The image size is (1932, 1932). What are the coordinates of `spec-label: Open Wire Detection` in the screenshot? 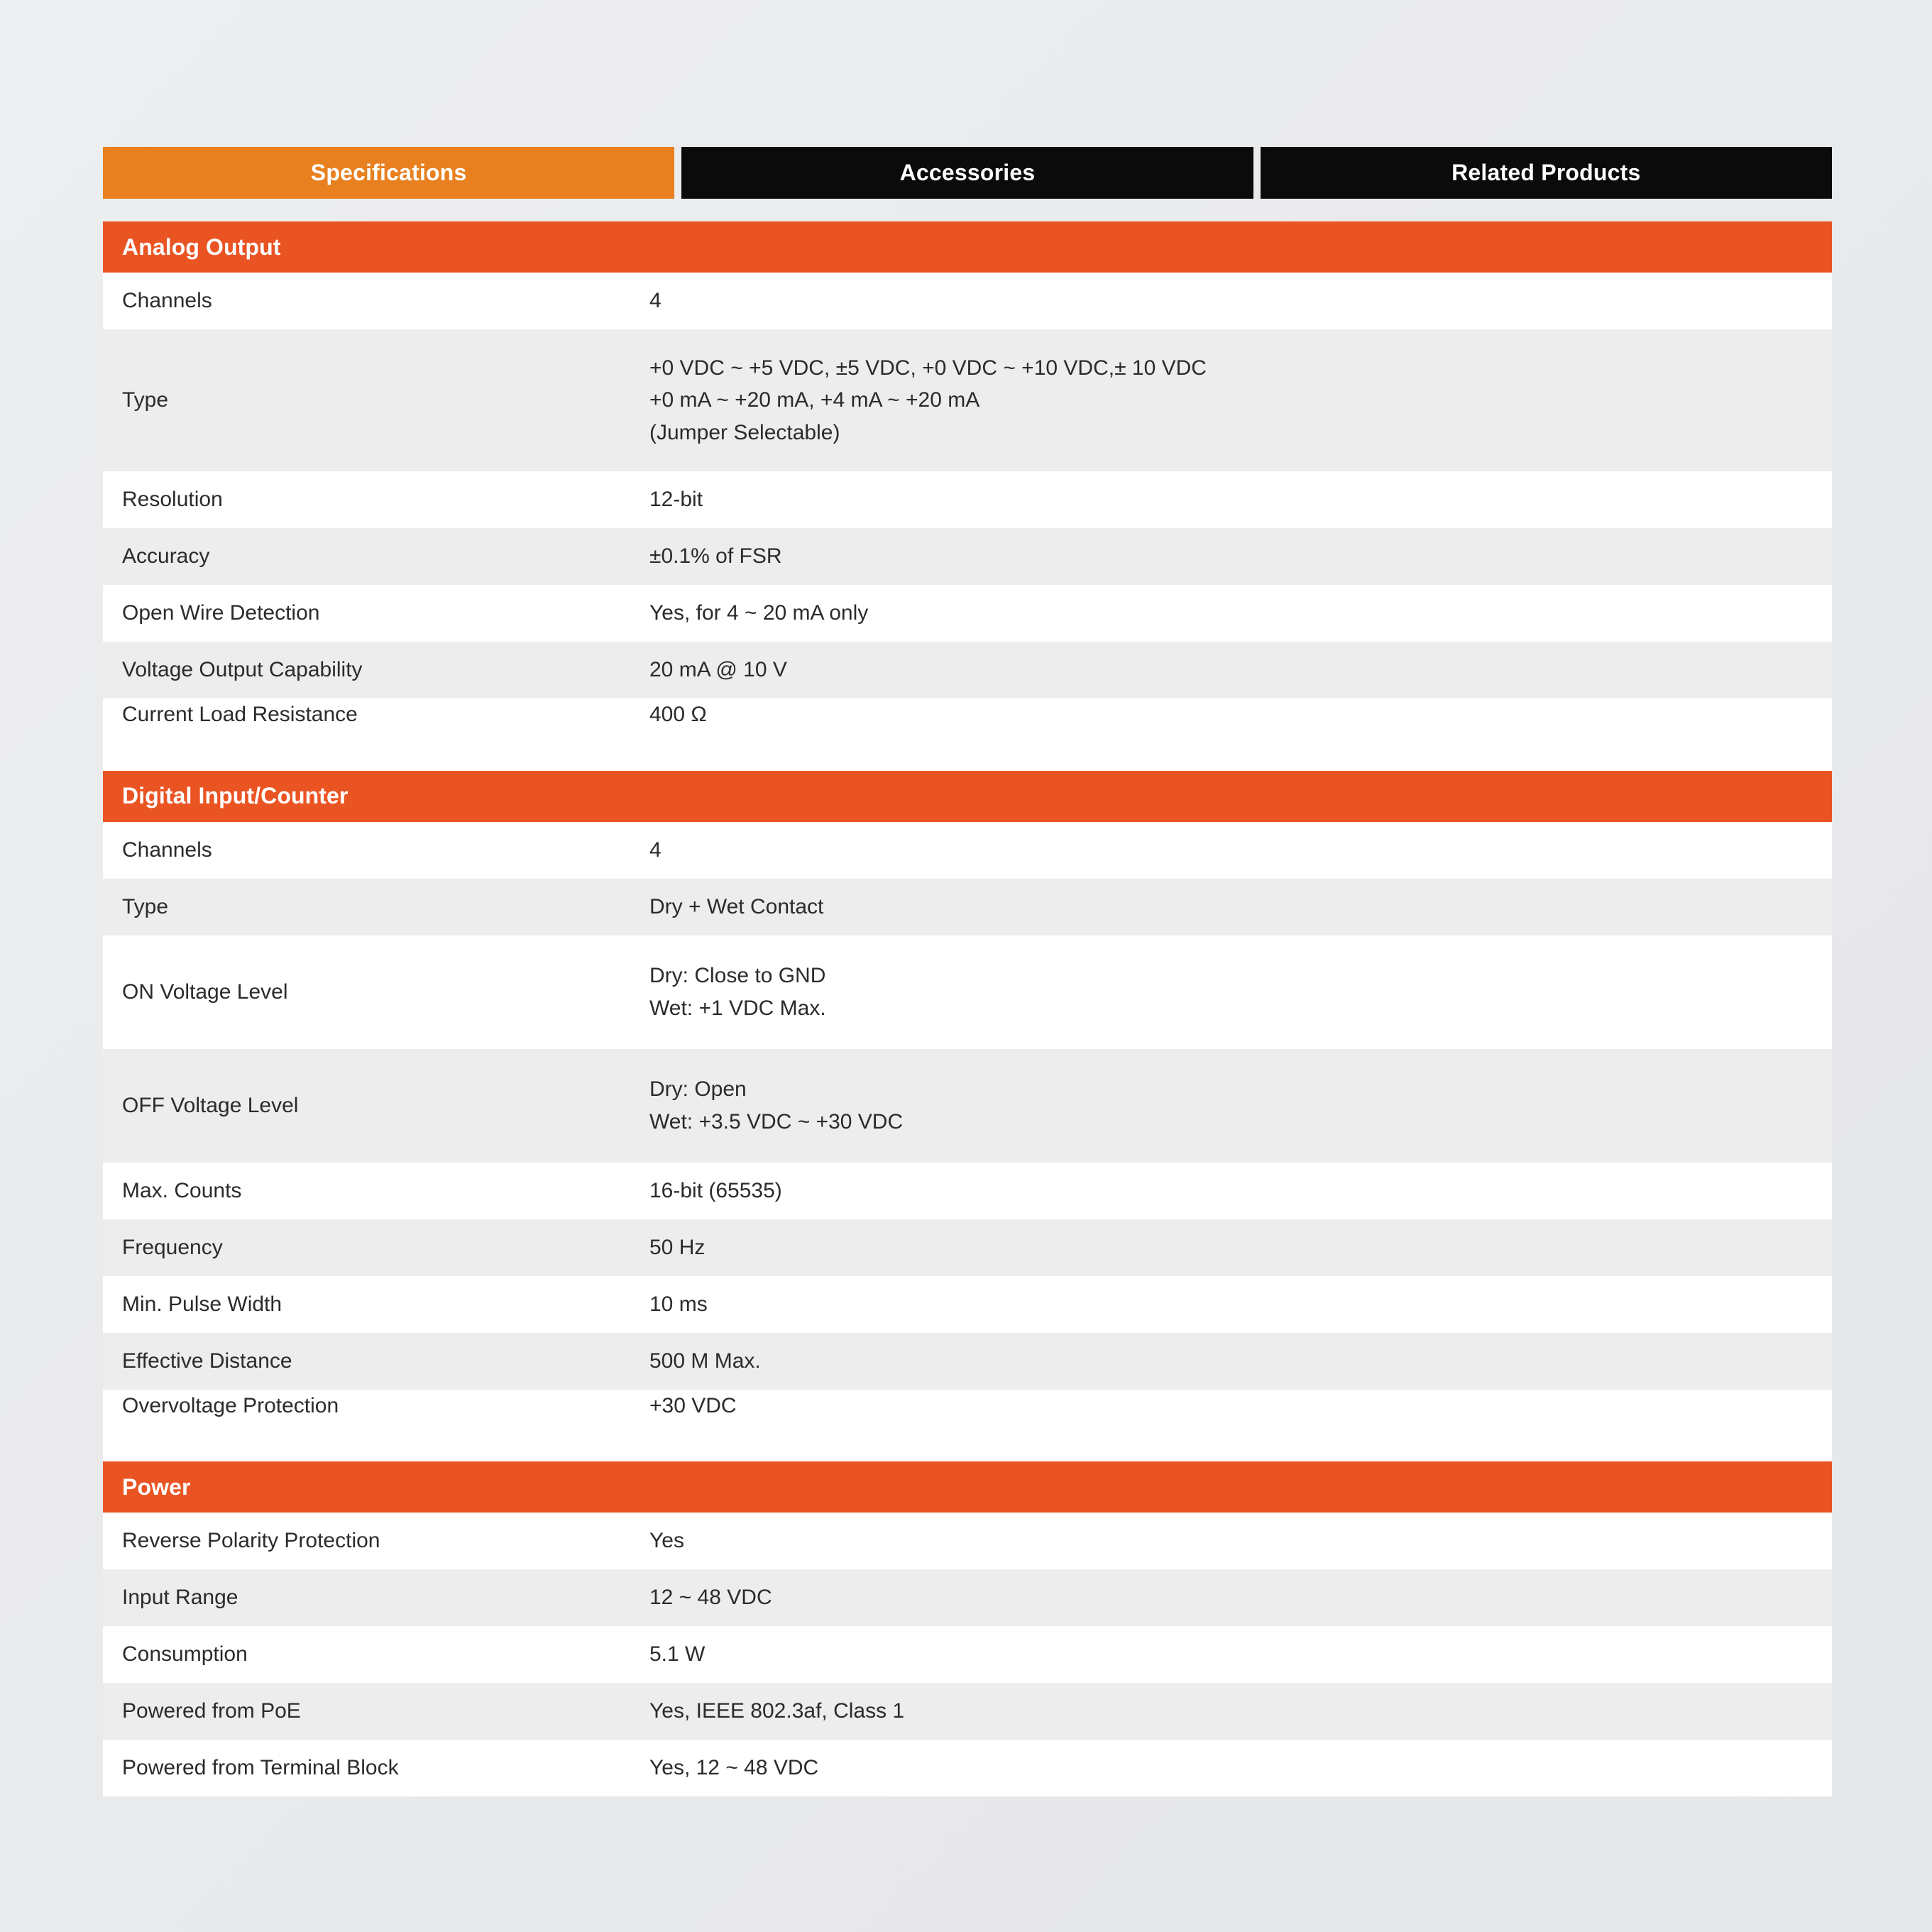 It's located at (221, 613).